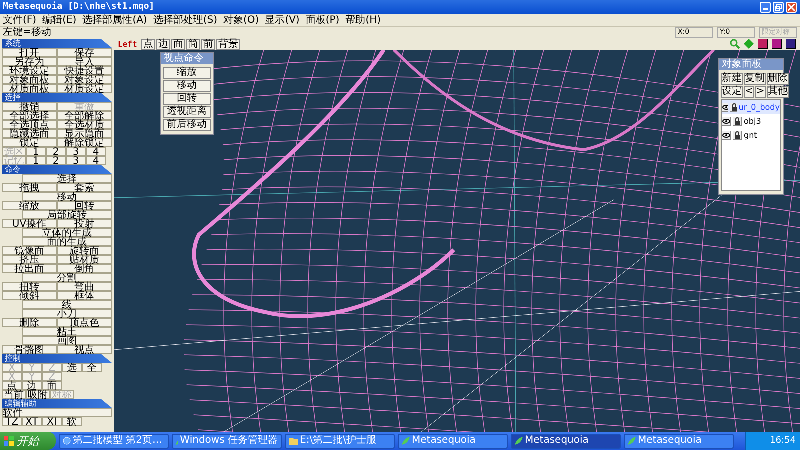 The height and width of the screenshot is (450, 800). Describe the element at coordinates (778, 79) in the screenshot. I see `object-panel-button: 删除` at that location.